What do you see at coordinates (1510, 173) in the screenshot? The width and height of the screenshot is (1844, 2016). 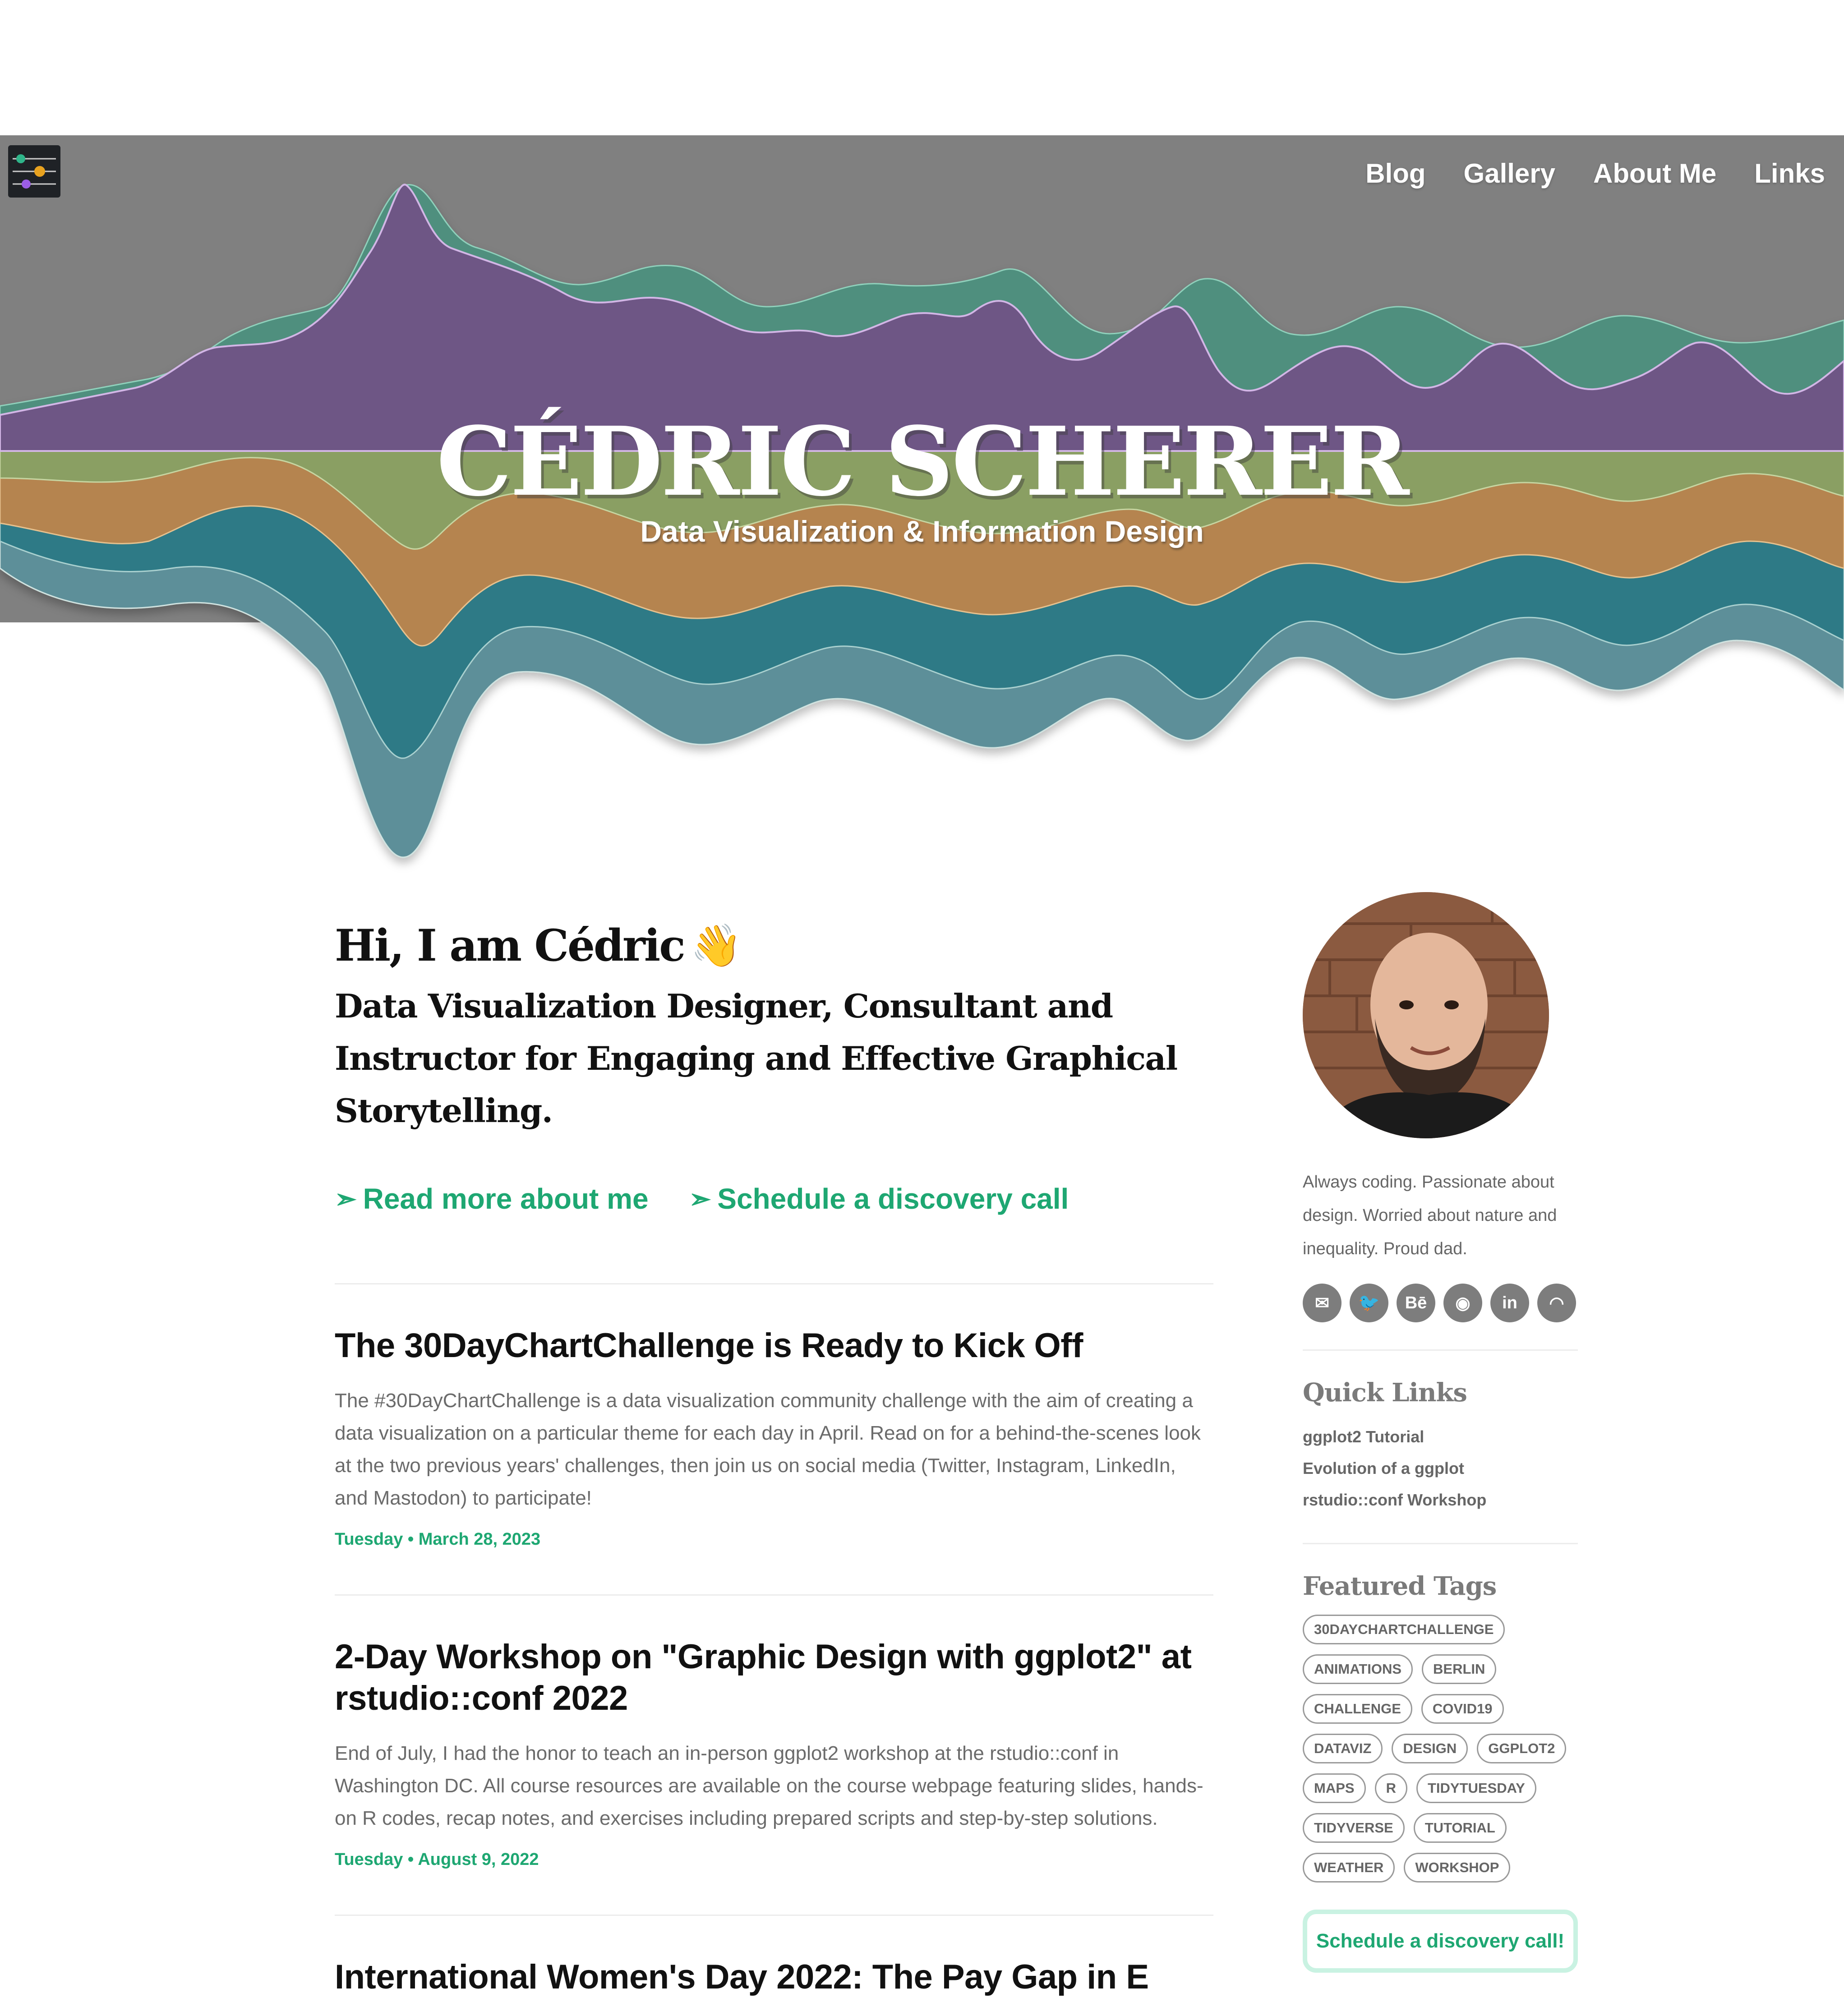 I see `nav-gallery: Gallery` at bounding box center [1510, 173].